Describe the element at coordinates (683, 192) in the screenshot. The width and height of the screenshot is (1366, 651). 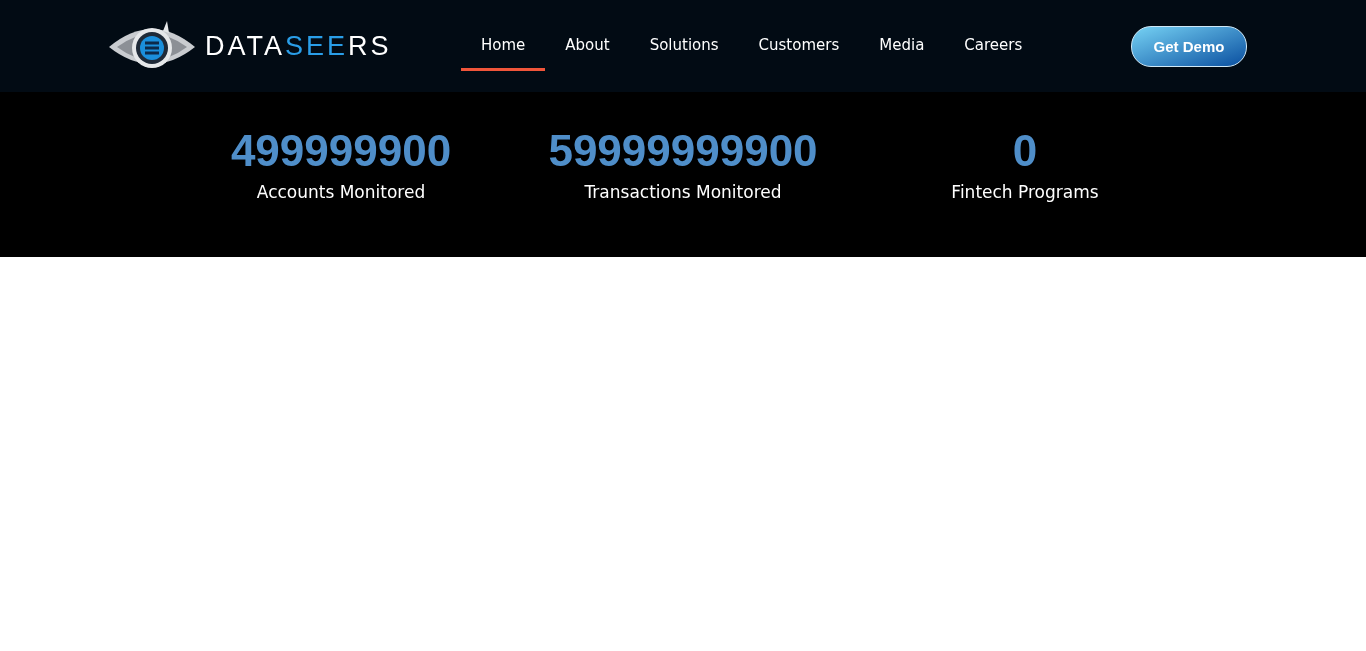
I see `stat-label: Transactions Monitored` at that location.